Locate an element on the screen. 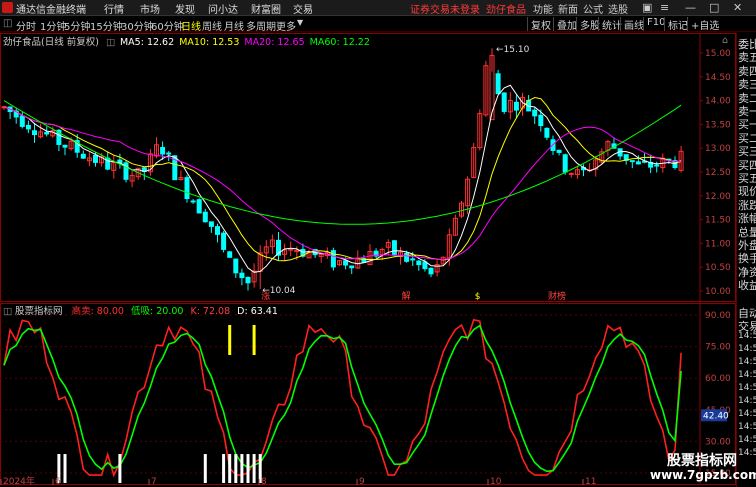 This screenshot has height=487, width=756. toolbar-toggle-icon: ◫ is located at coordinates (7, 23).